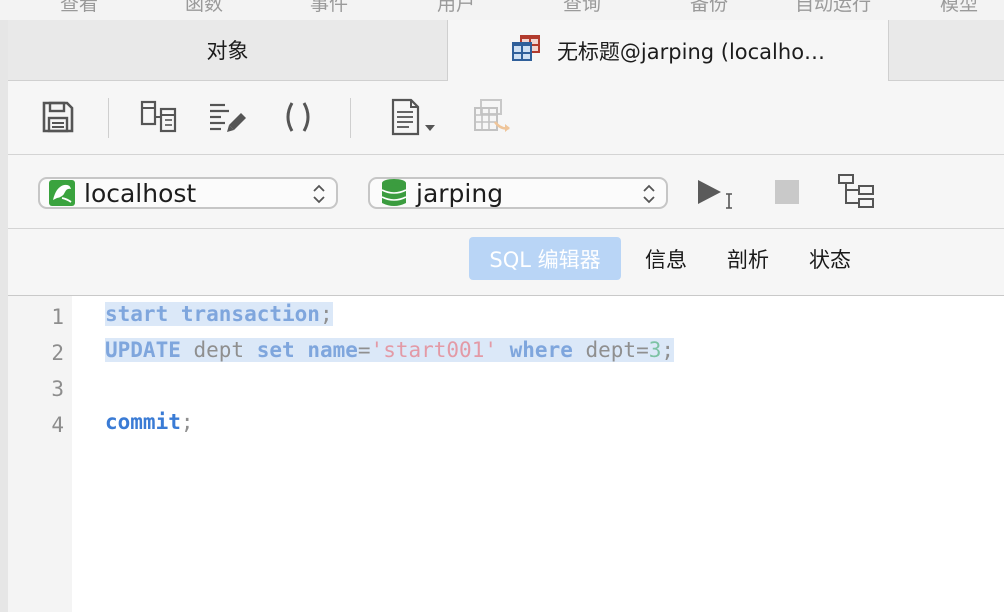 This screenshot has height=612, width=1004. I want to click on export-result-button, so click(493, 119).